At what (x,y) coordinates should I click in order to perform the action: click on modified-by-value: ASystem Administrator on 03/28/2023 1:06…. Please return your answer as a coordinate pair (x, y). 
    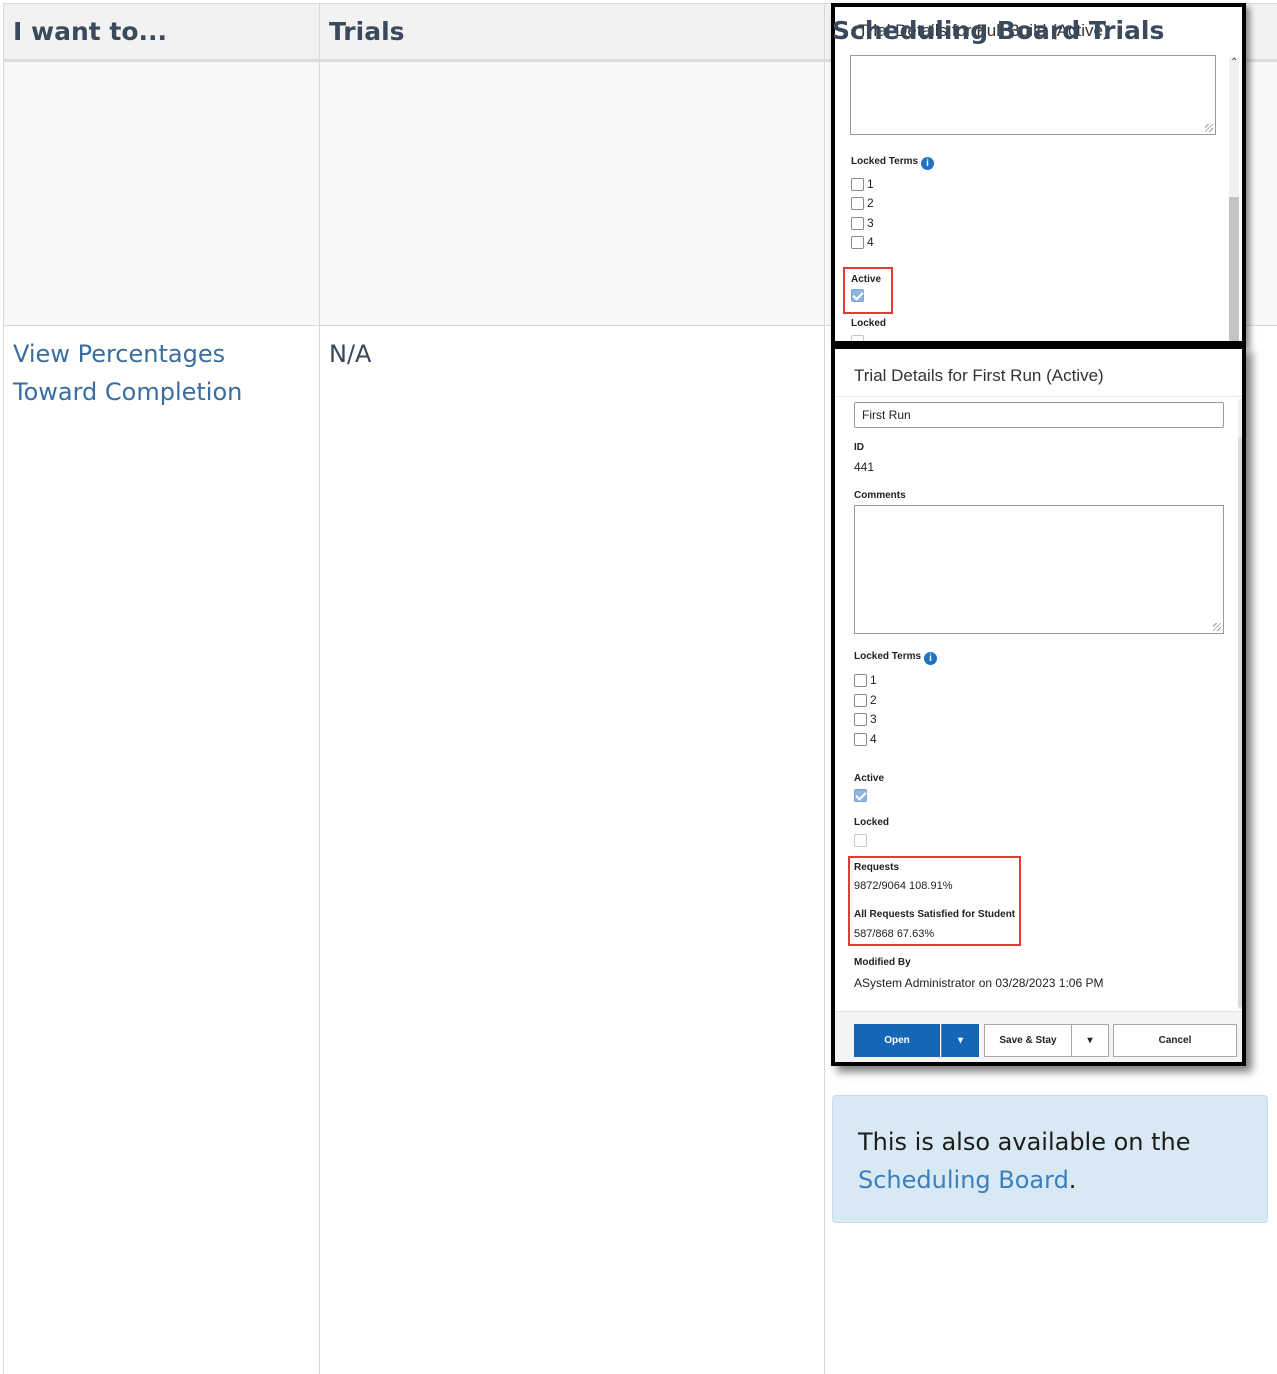
    Looking at the image, I should click on (979, 983).